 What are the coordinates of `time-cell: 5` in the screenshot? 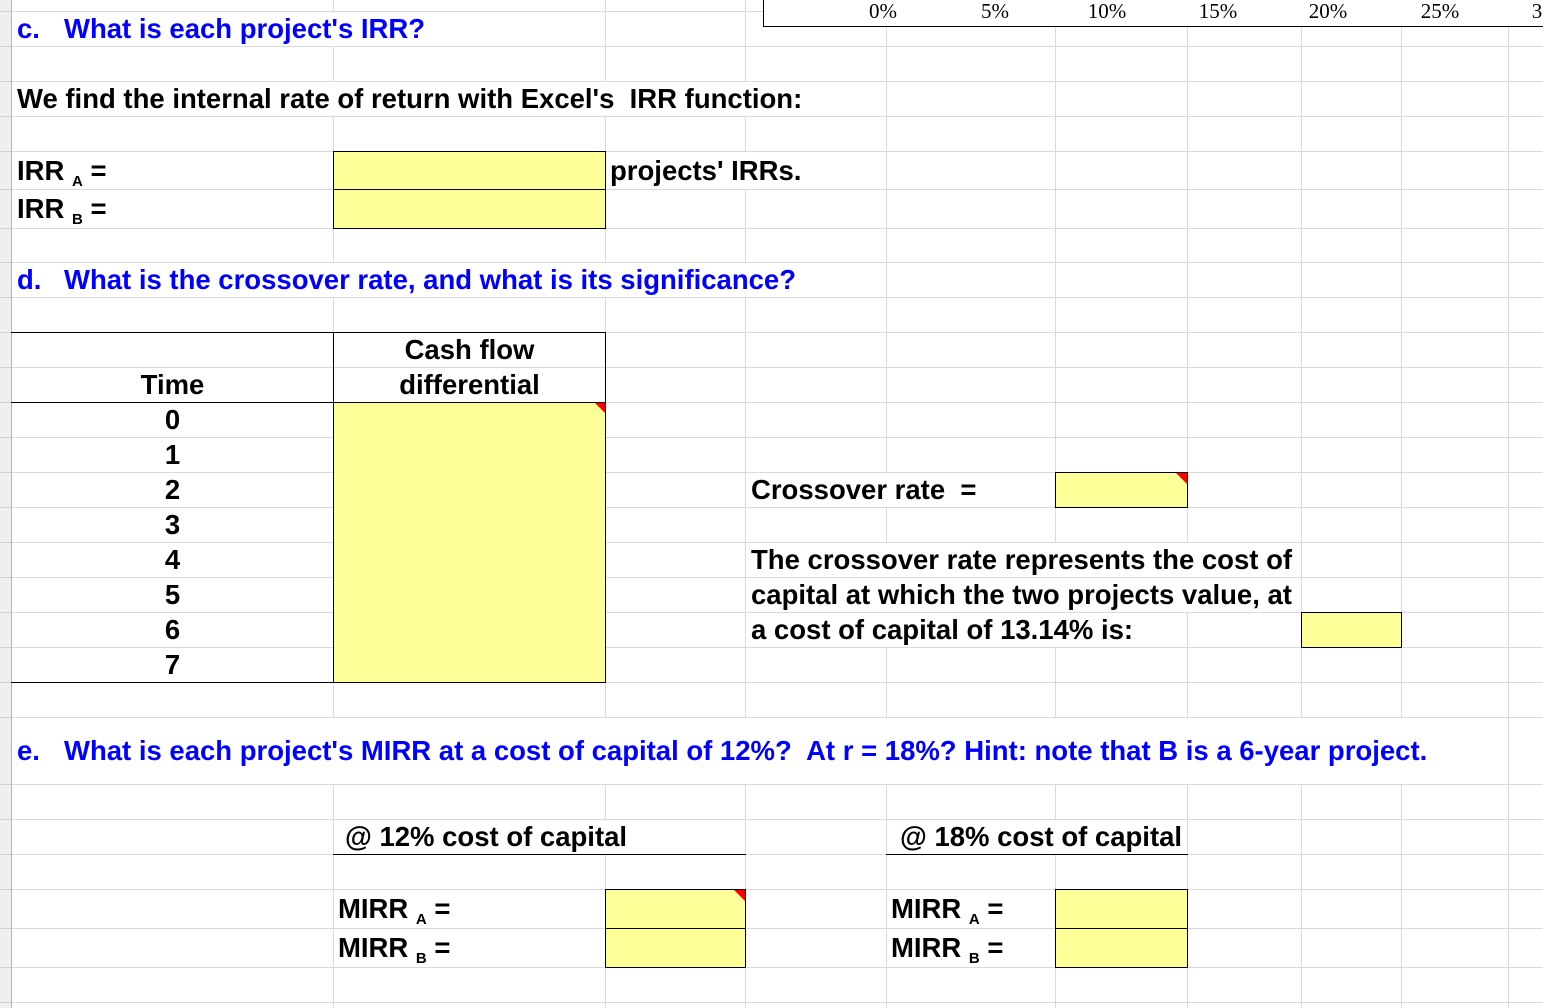 It's located at (172, 595).